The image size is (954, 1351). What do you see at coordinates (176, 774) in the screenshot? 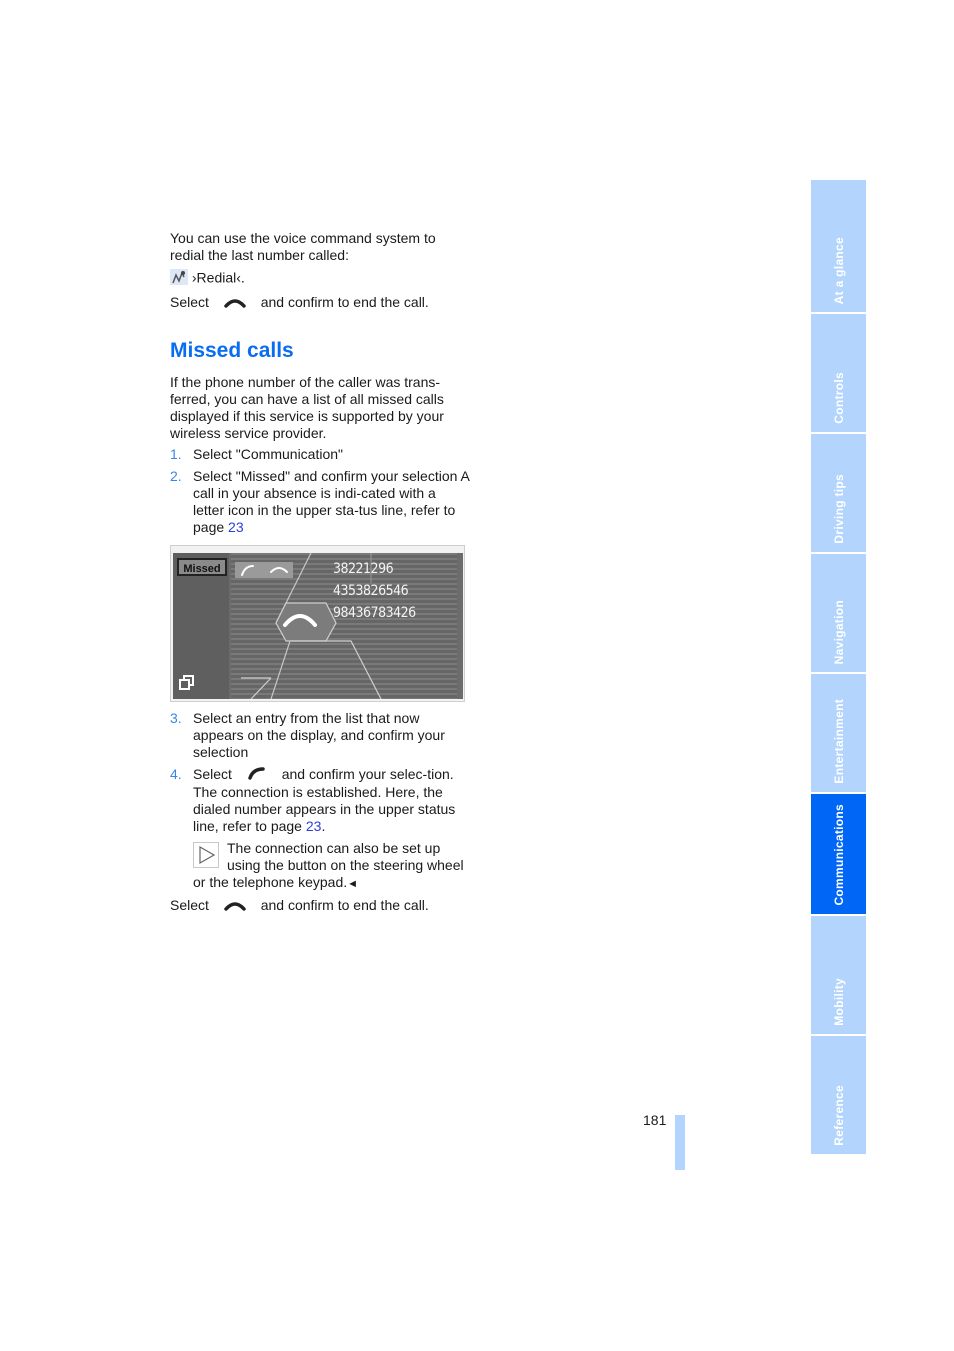
I see `step-number: 4.` at bounding box center [176, 774].